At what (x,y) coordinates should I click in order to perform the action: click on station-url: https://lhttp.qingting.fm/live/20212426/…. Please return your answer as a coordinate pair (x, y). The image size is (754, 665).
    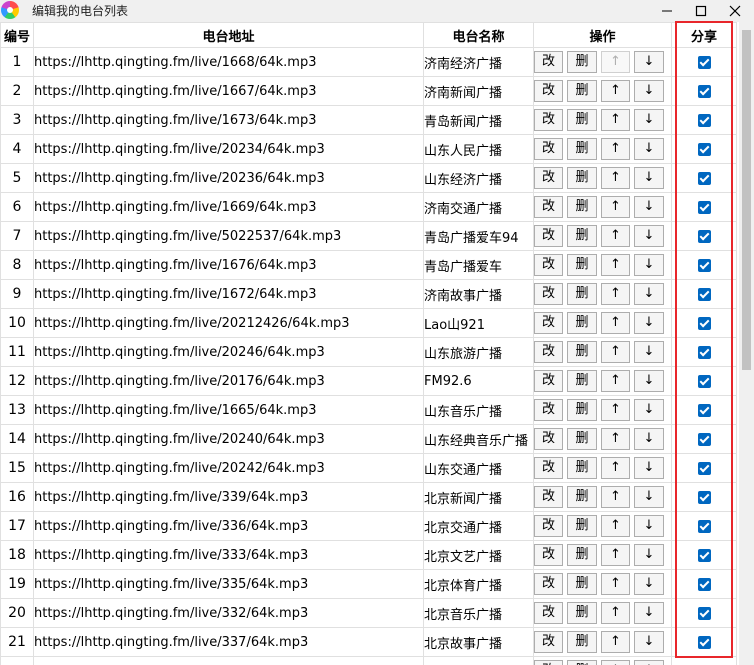
    Looking at the image, I should click on (228, 323).